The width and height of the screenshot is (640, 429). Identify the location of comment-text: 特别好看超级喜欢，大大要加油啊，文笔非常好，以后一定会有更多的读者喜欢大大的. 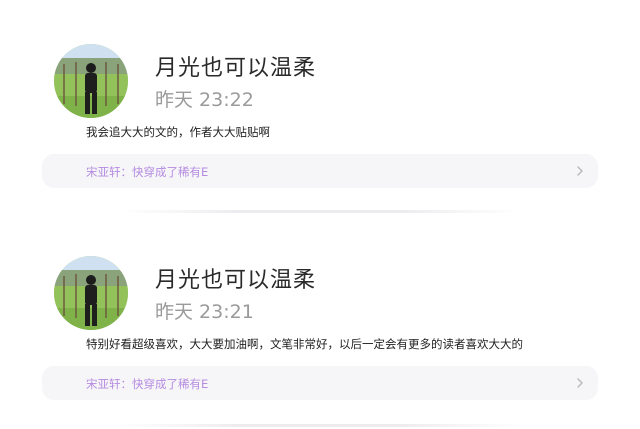
(304, 344).